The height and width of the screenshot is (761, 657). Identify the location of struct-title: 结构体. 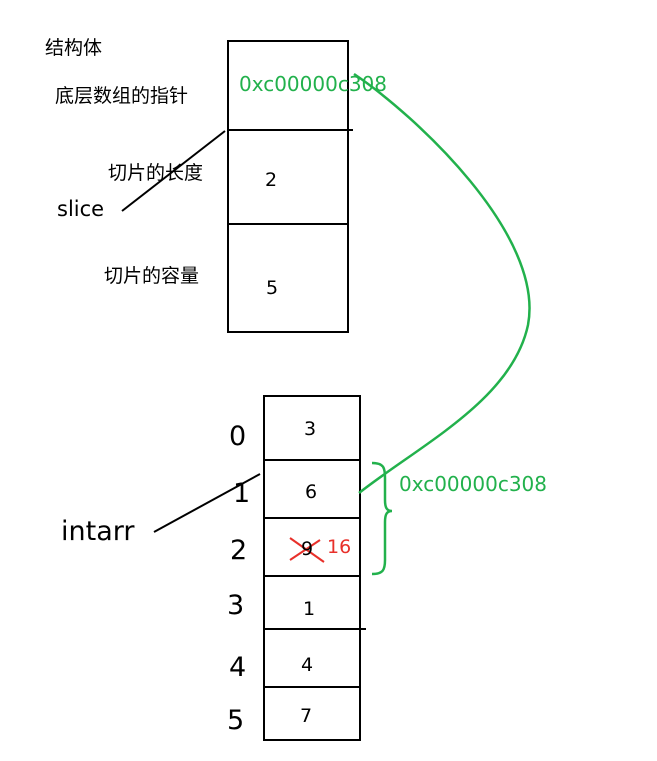
(74, 48).